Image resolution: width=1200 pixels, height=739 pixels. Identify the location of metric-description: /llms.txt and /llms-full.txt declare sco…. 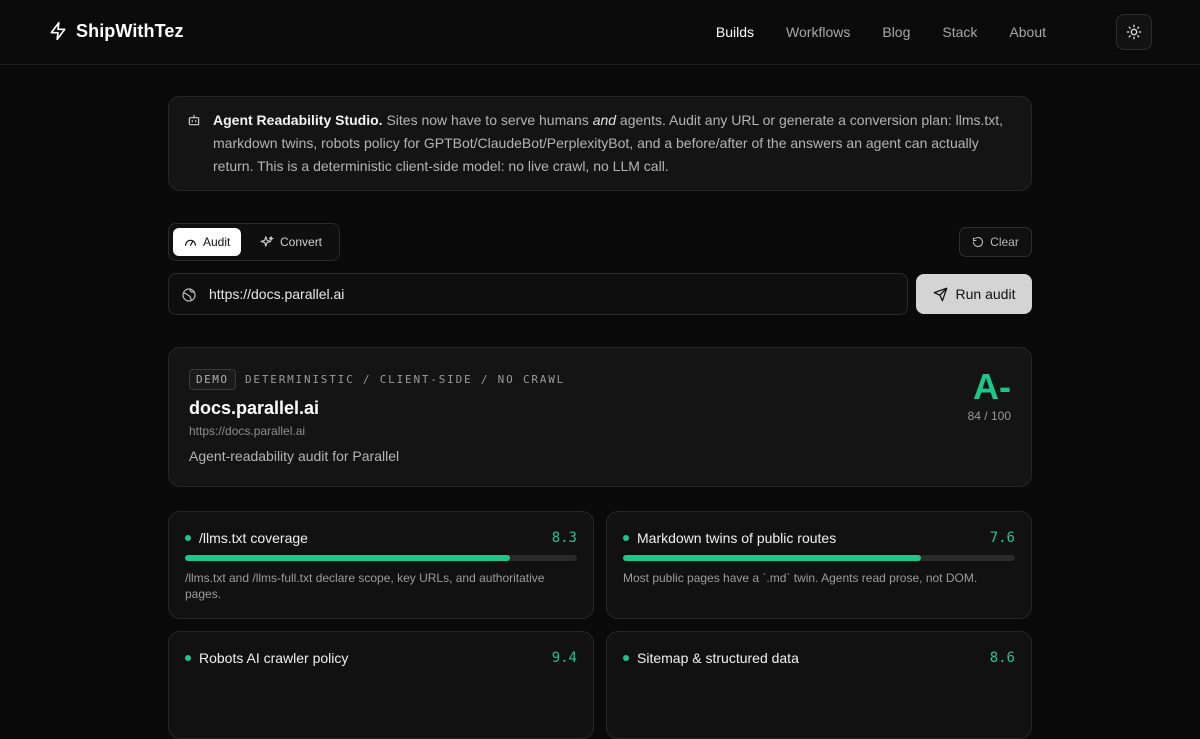
(365, 586).